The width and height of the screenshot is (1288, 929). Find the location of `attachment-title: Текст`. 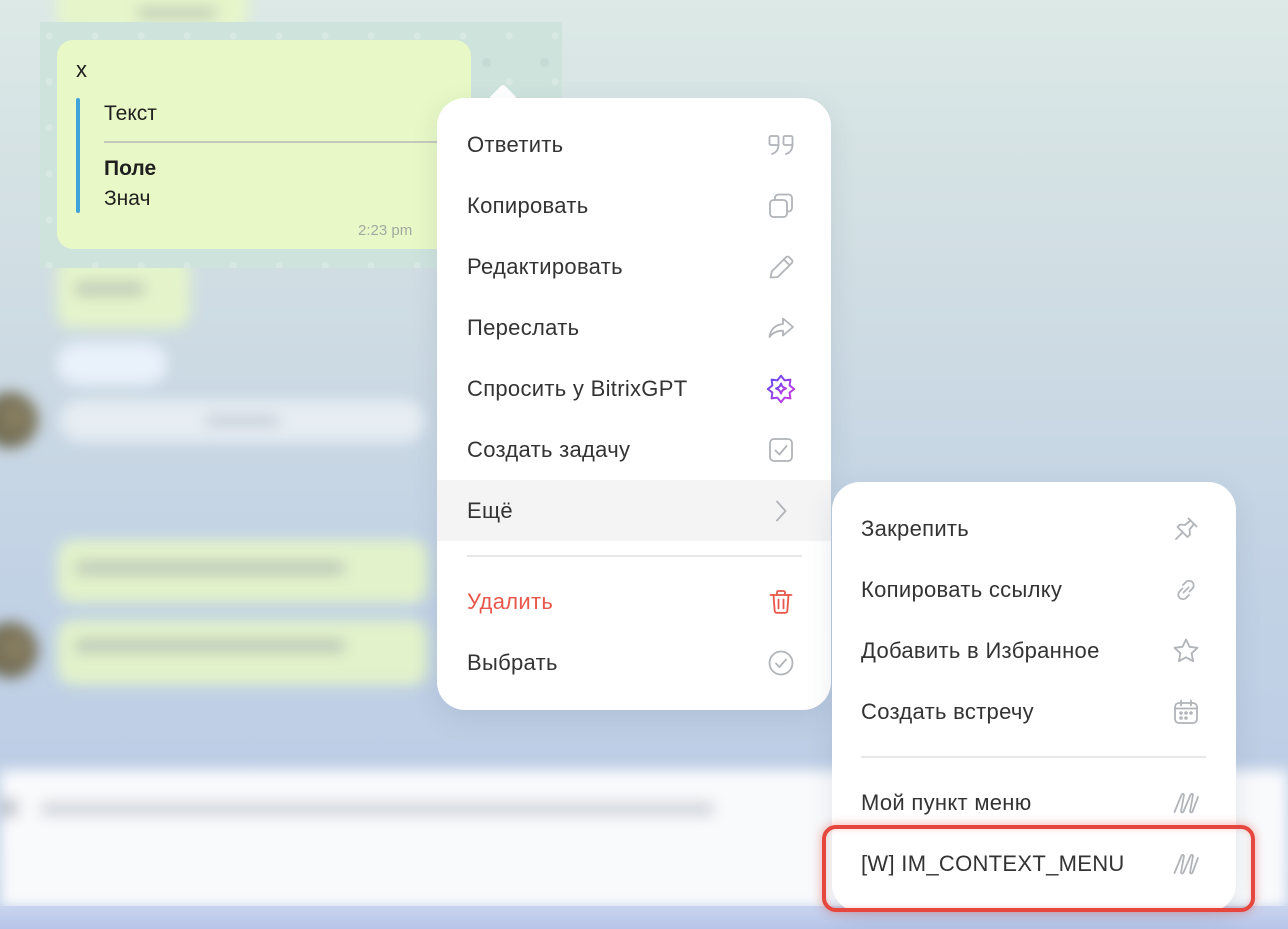

attachment-title: Текст is located at coordinates (130, 113).